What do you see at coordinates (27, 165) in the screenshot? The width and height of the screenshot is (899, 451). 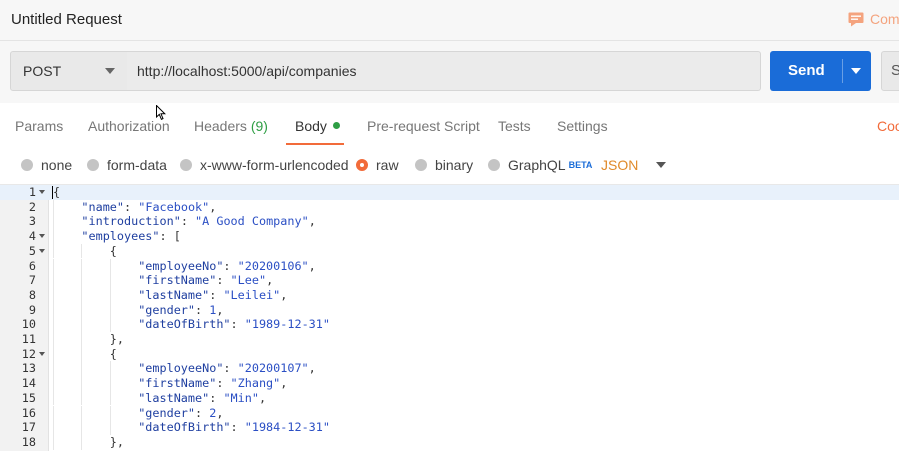 I see `radio-none` at bounding box center [27, 165].